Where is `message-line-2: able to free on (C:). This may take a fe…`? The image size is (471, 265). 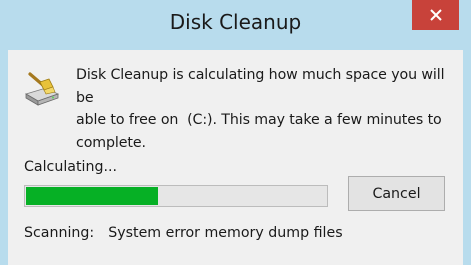 message-line-2: able to free on (C:). This may take a fe… is located at coordinates (259, 120).